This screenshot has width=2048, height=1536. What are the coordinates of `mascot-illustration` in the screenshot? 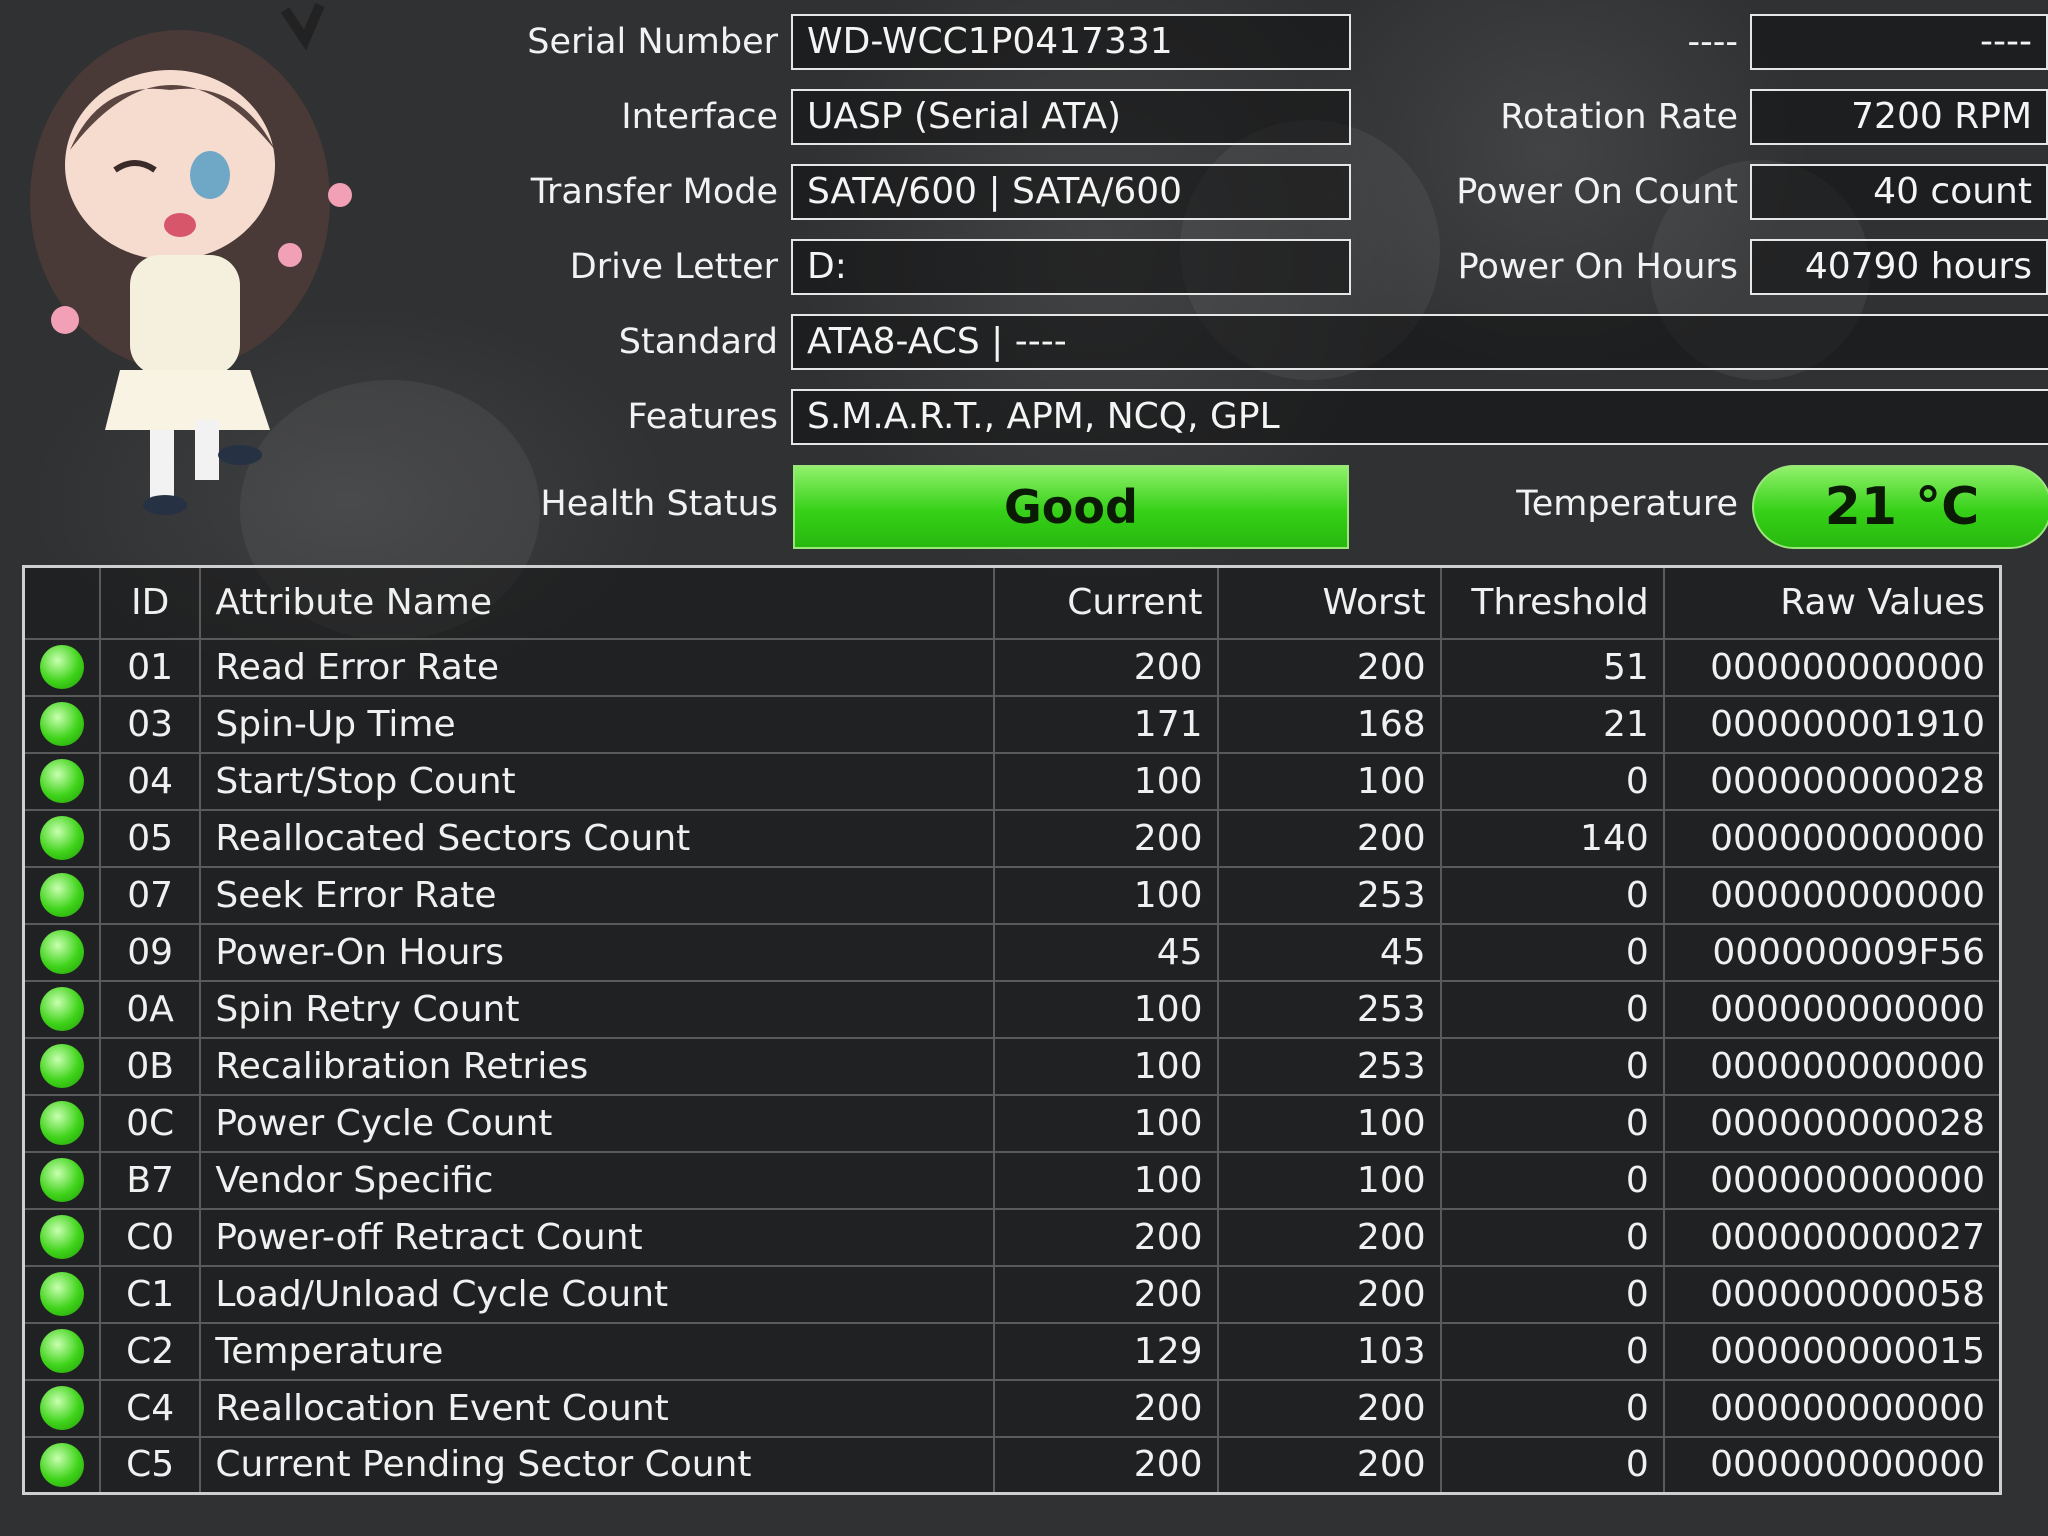 It's located at (191, 259).